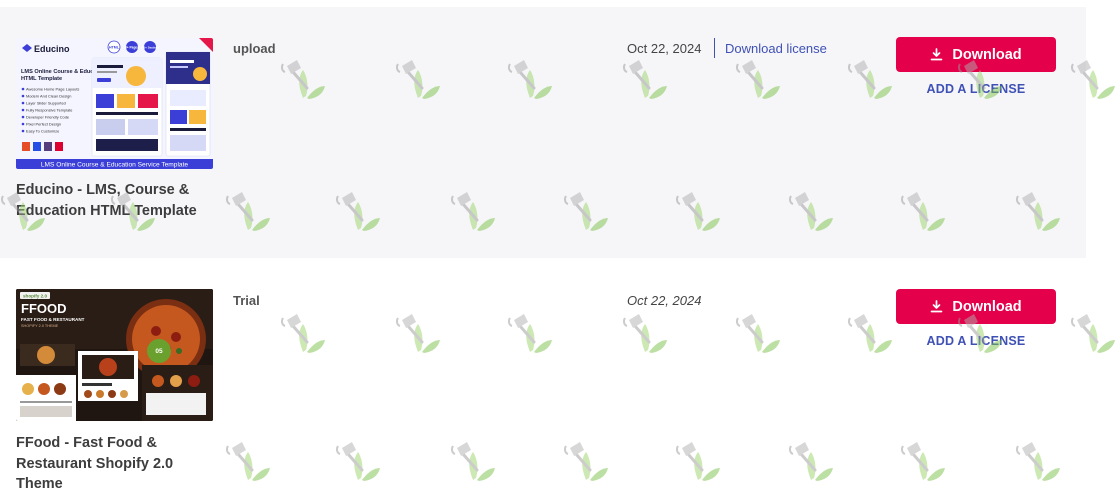 The height and width of the screenshot is (497, 1120). I want to click on product-title-line: Restaurant Shopify 2.0, so click(95, 463).